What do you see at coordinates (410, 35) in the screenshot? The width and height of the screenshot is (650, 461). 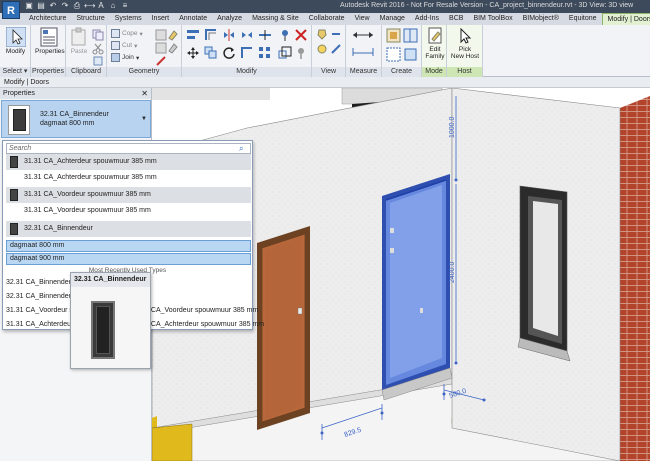 I see `create-parts-icon` at bounding box center [410, 35].